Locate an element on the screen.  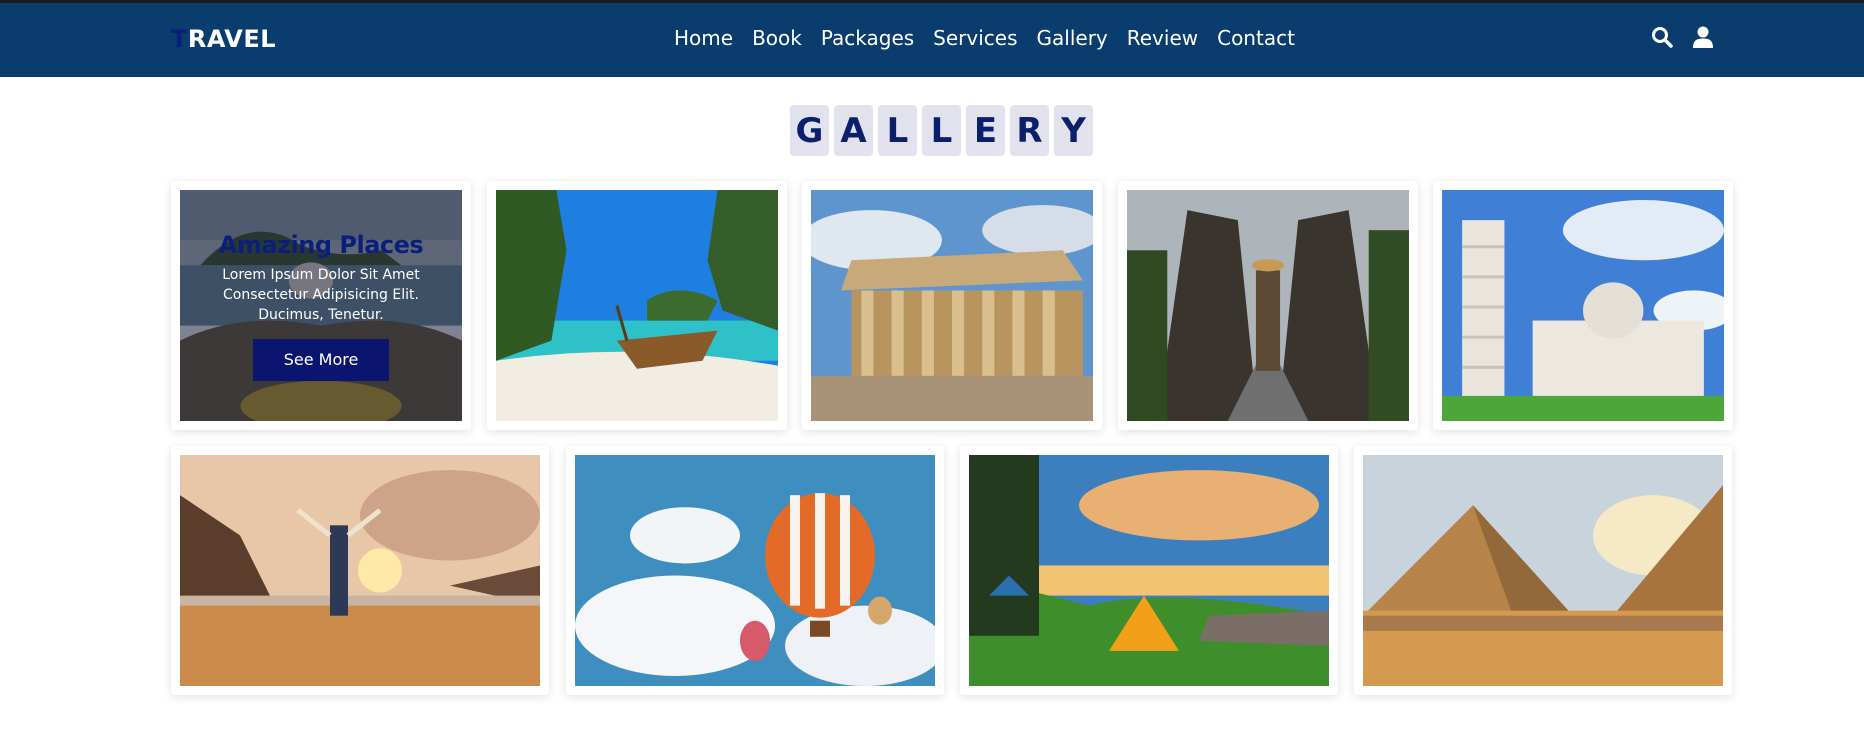
nav-gallery: Gallery is located at coordinates (1072, 38).